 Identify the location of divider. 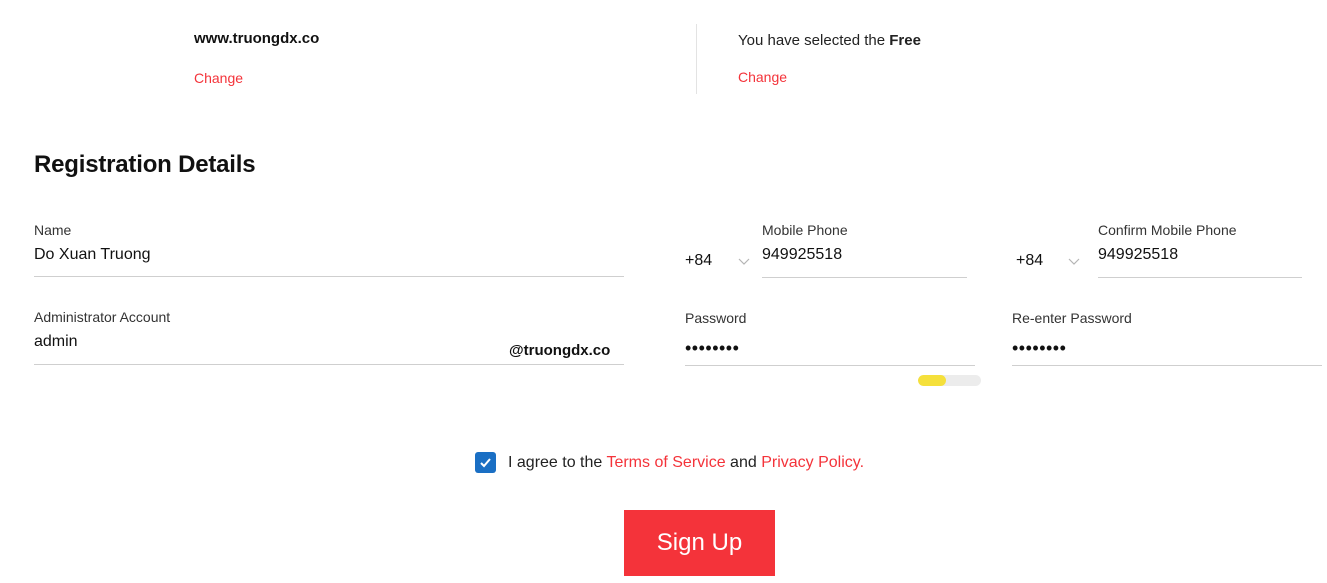
(696, 59).